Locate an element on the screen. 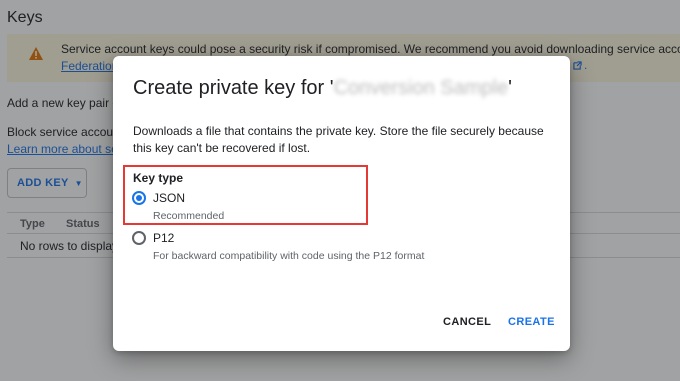 Image resolution: width=680 pixels, height=381 pixels. cancel-button: CANCEL is located at coordinates (467, 322).